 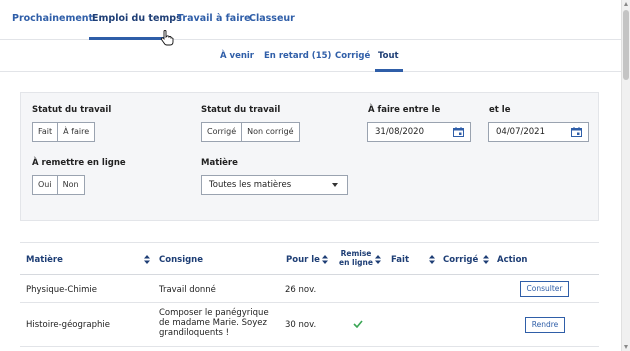 What do you see at coordinates (75, 132) in the screenshot?
I see `option-a-faire: À faire` at bounding box center [75, 132].